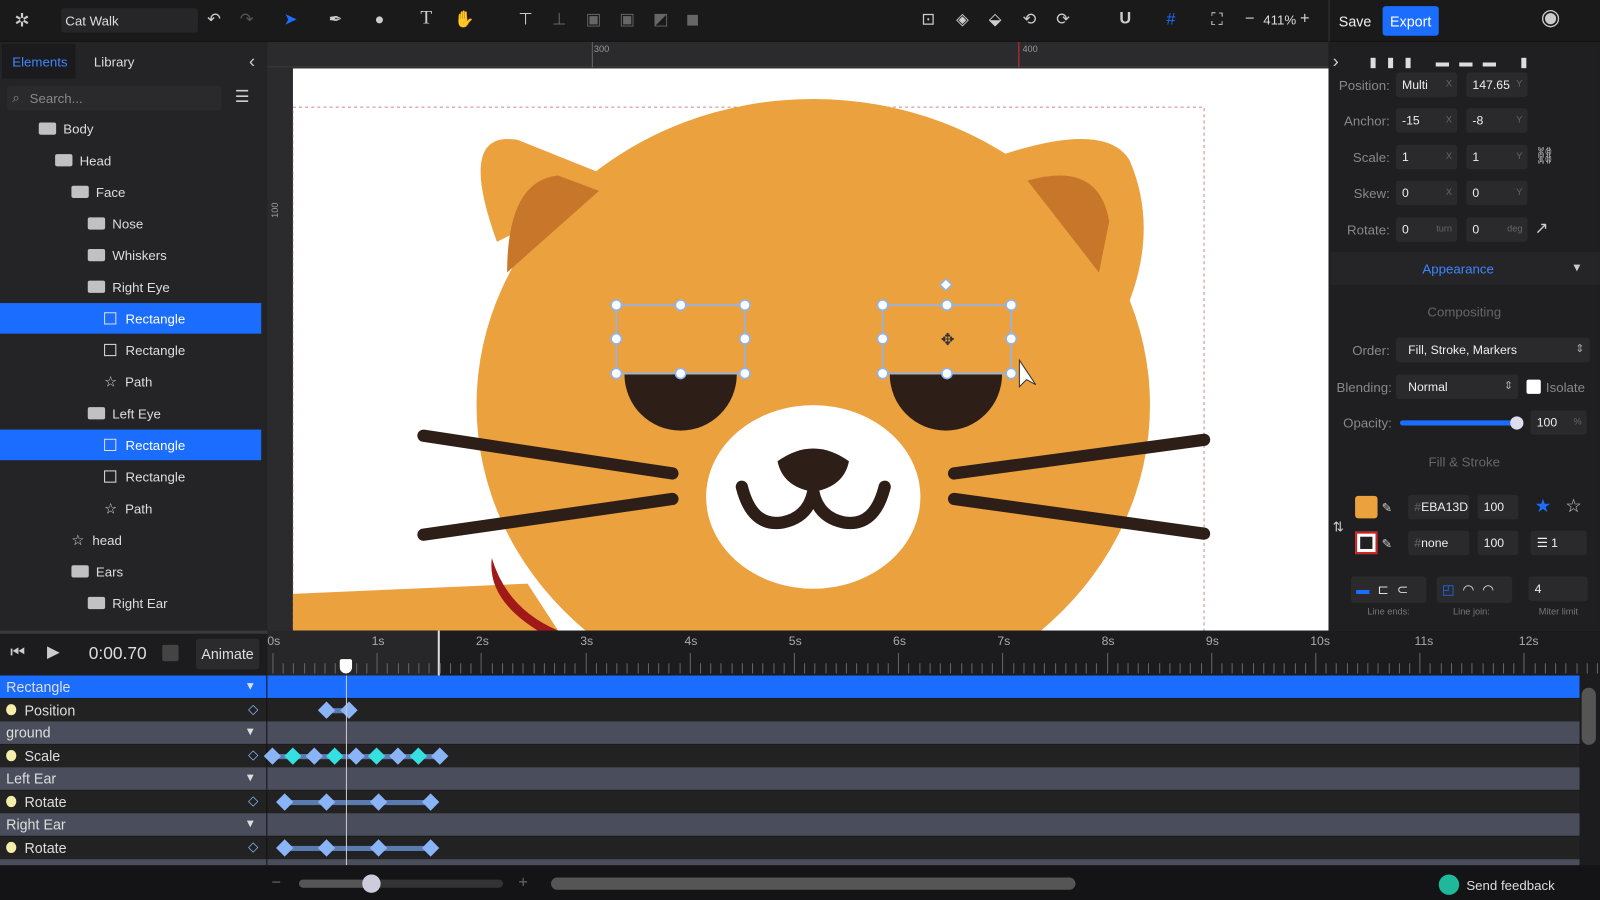  I want to click on flip-vertical-icon: ⬙, so click(995, 20).